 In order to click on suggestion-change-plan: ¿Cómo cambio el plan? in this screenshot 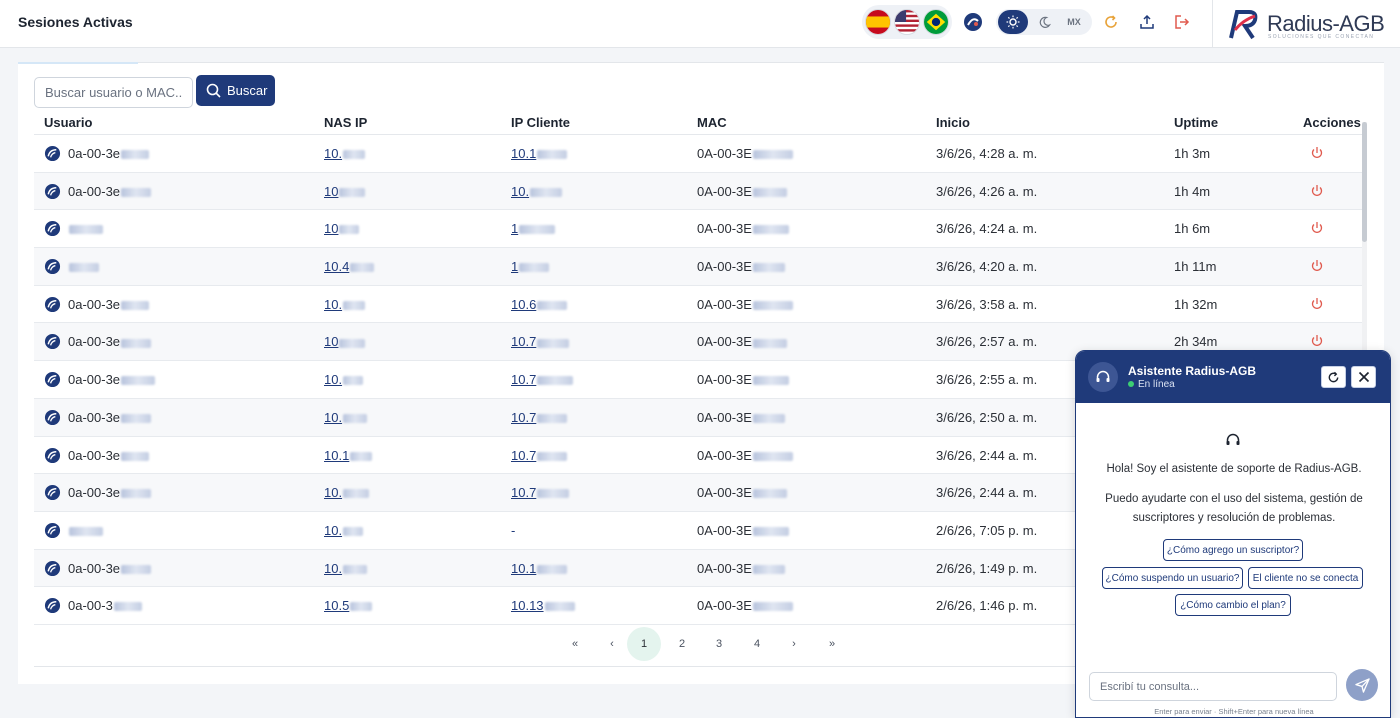, I will do `click(1233, 605)`.